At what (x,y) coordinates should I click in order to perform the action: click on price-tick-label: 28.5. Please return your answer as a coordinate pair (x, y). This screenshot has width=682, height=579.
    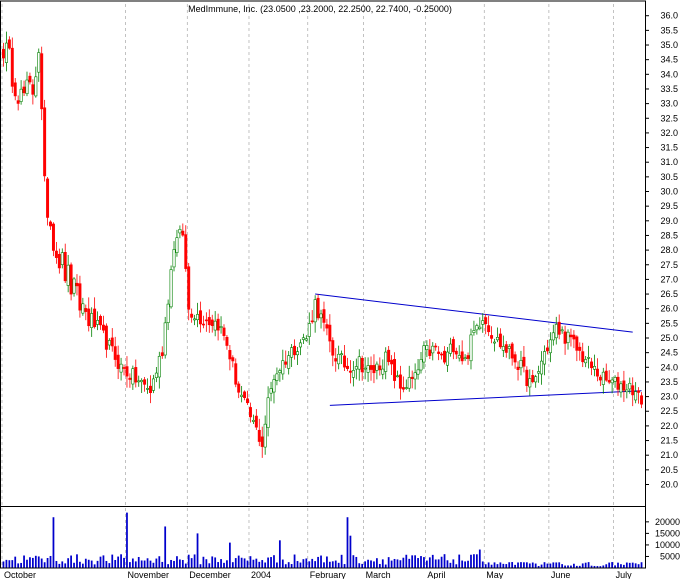
    Looking at the image, I should click on (669, 235).